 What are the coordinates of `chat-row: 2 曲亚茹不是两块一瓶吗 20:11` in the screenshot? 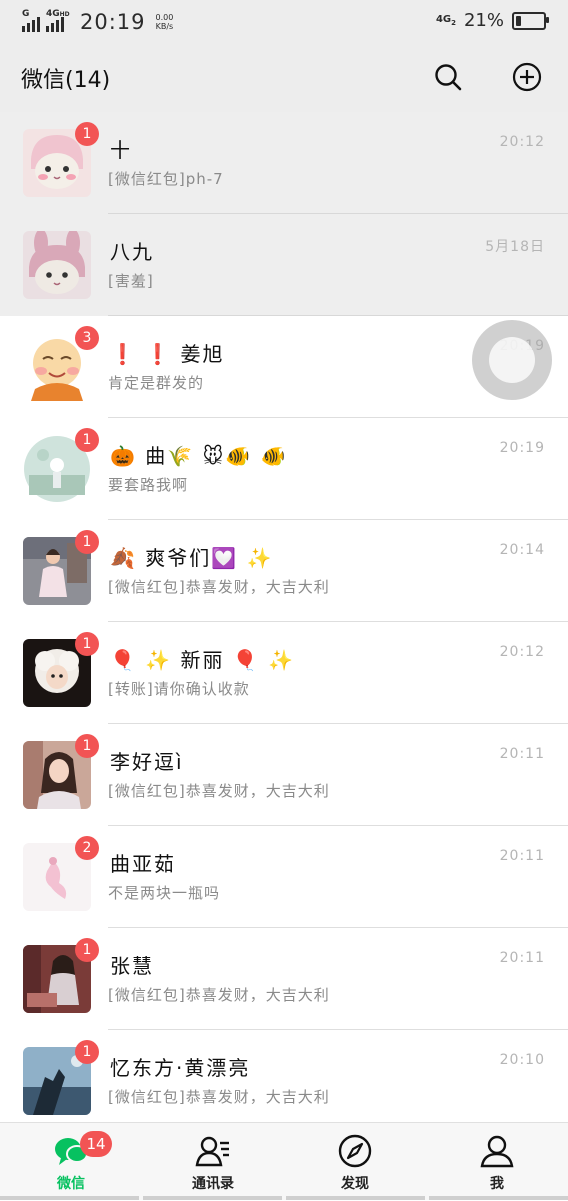 It's located at (284, 877).